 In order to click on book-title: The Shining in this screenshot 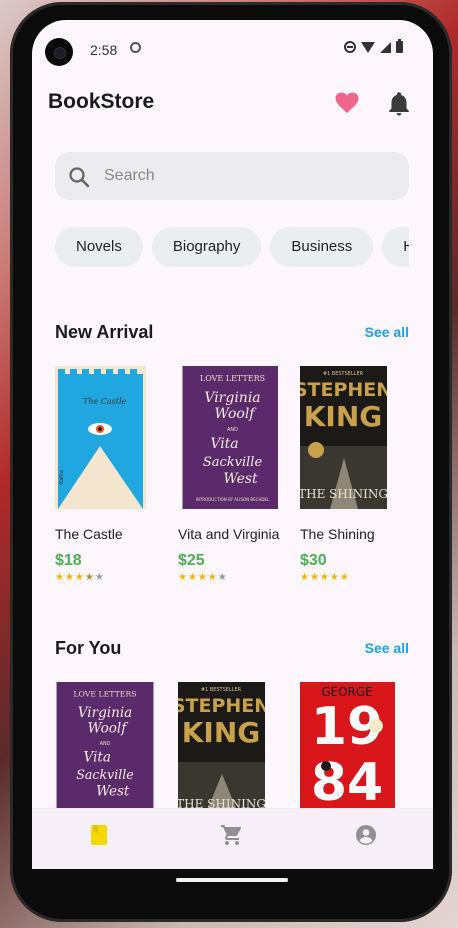, I will do `click(337, 534)`.